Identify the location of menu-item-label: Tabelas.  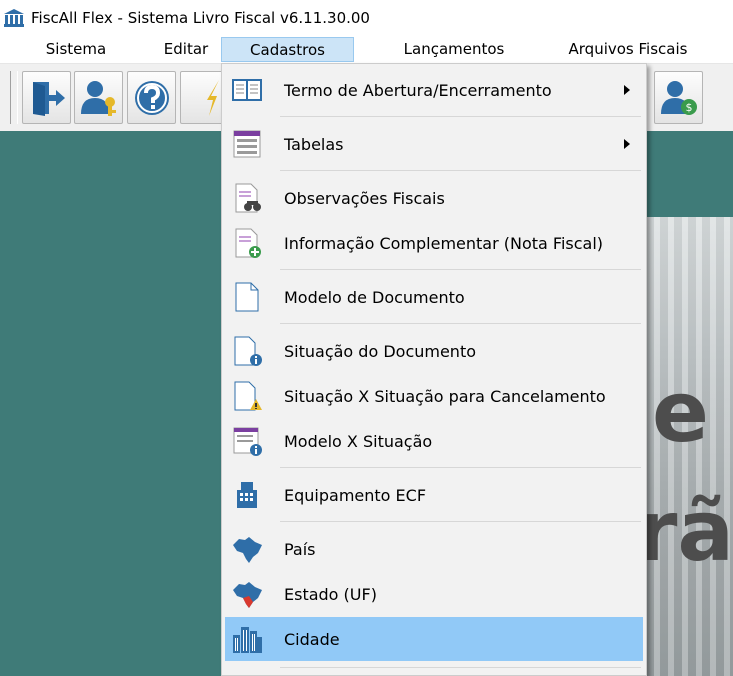
(314, 144).